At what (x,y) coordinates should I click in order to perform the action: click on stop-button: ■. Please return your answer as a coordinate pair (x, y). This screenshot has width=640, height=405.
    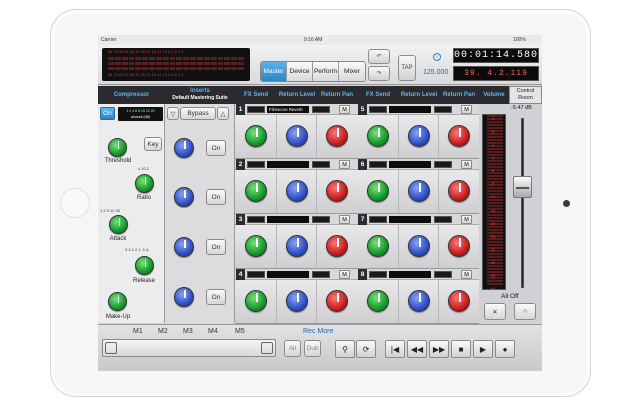
    Looking at the image, I should click on (461, 349).